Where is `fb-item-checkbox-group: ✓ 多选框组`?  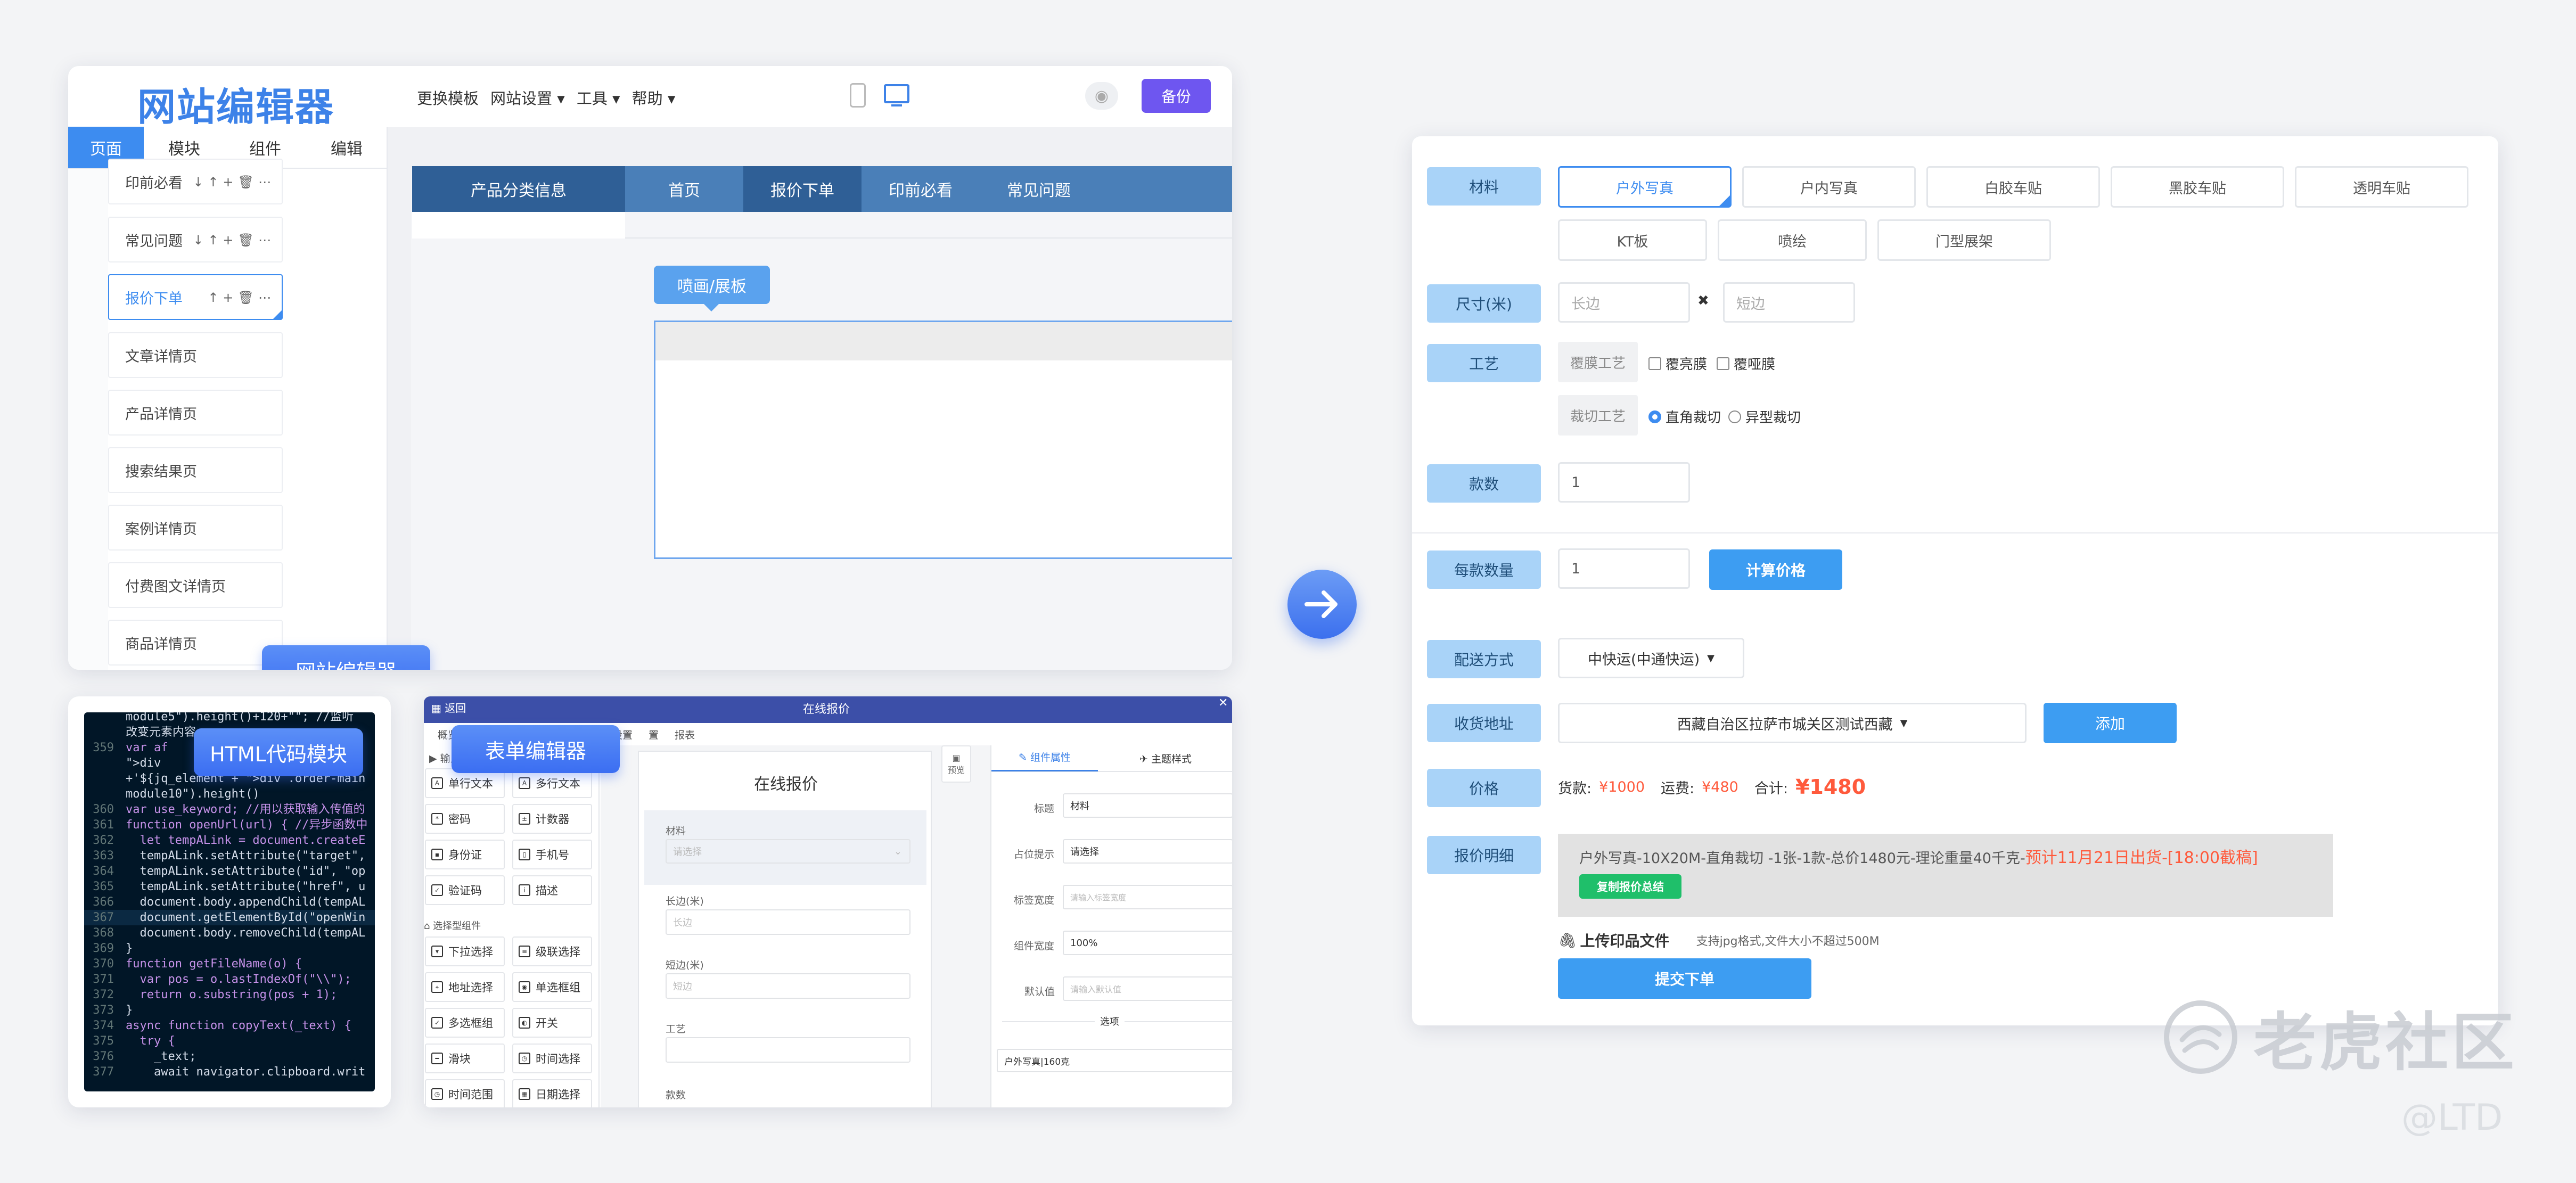
fb-item-checkbox-group: ✓ 多选框组 is located at coordinates (465, 1023).